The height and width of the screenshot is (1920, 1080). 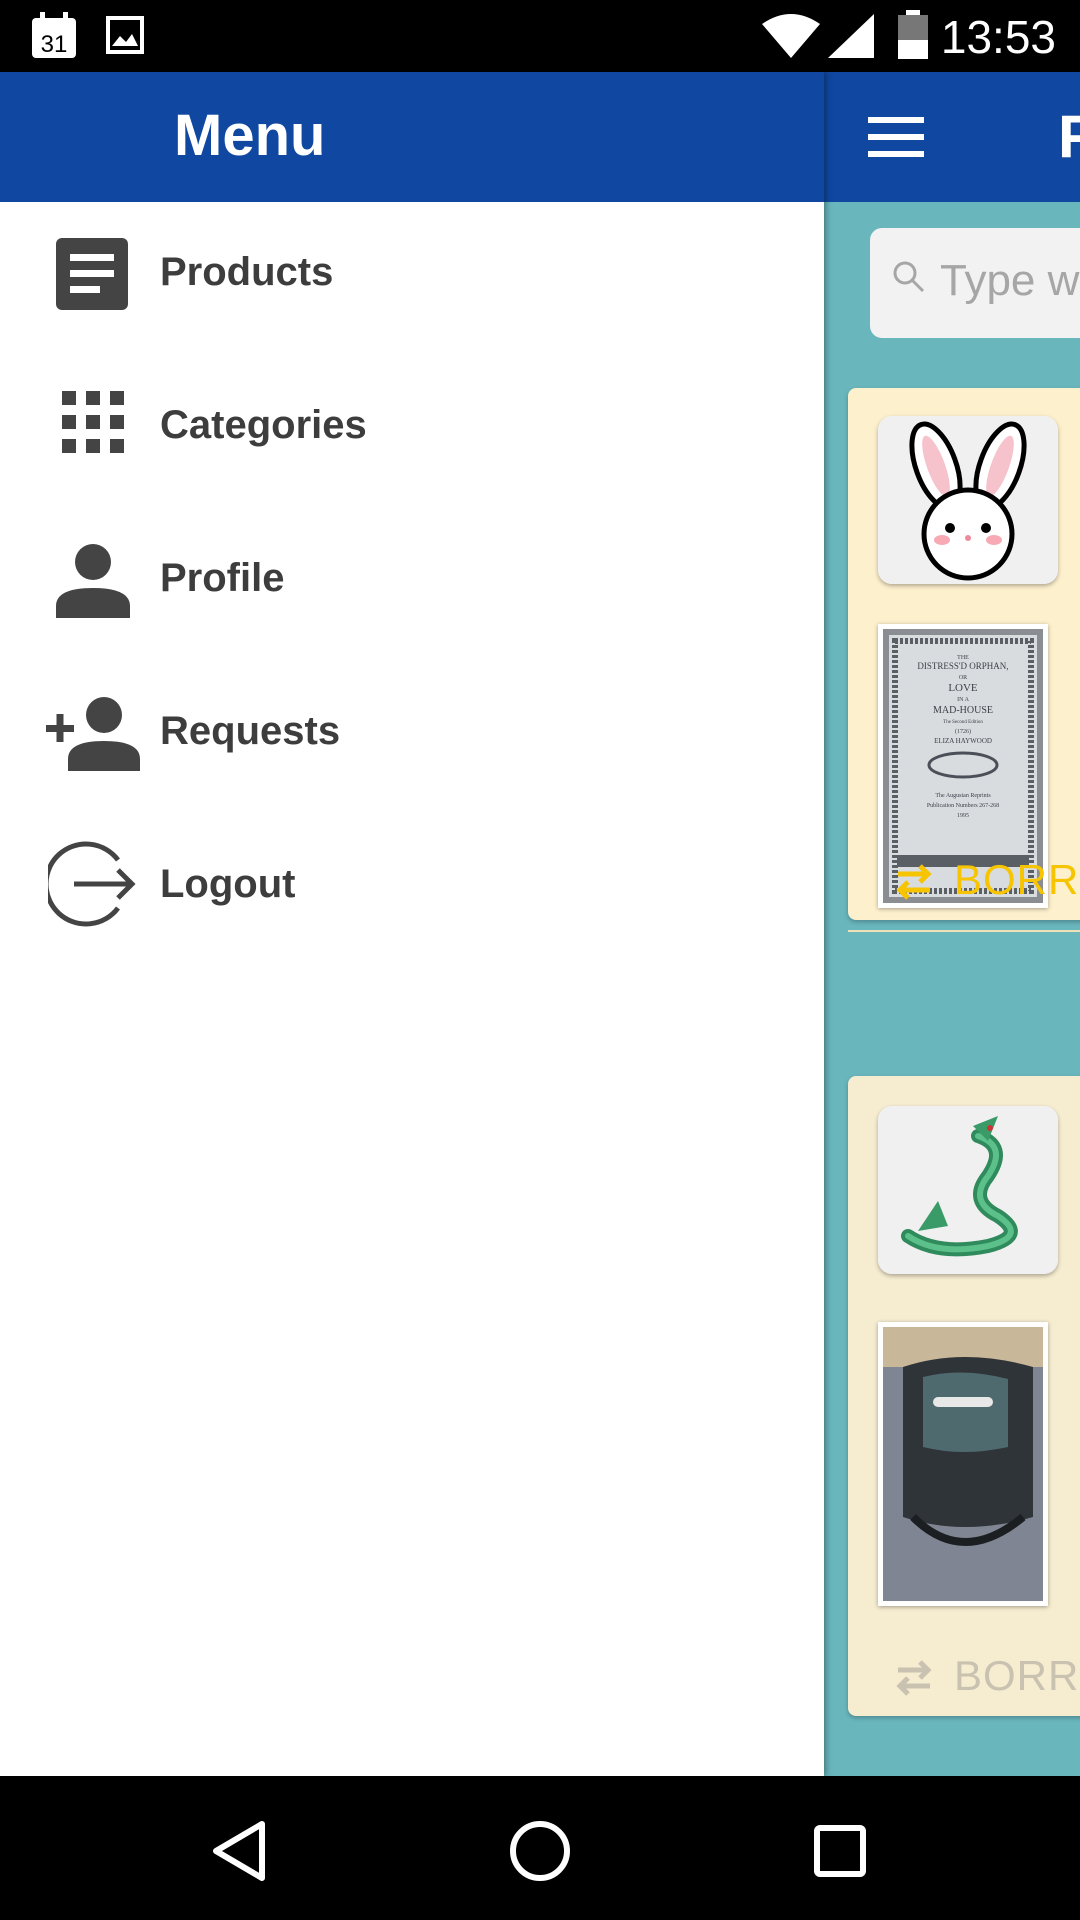 I want to click on svg-text: 31, so click(x=54, y=44).